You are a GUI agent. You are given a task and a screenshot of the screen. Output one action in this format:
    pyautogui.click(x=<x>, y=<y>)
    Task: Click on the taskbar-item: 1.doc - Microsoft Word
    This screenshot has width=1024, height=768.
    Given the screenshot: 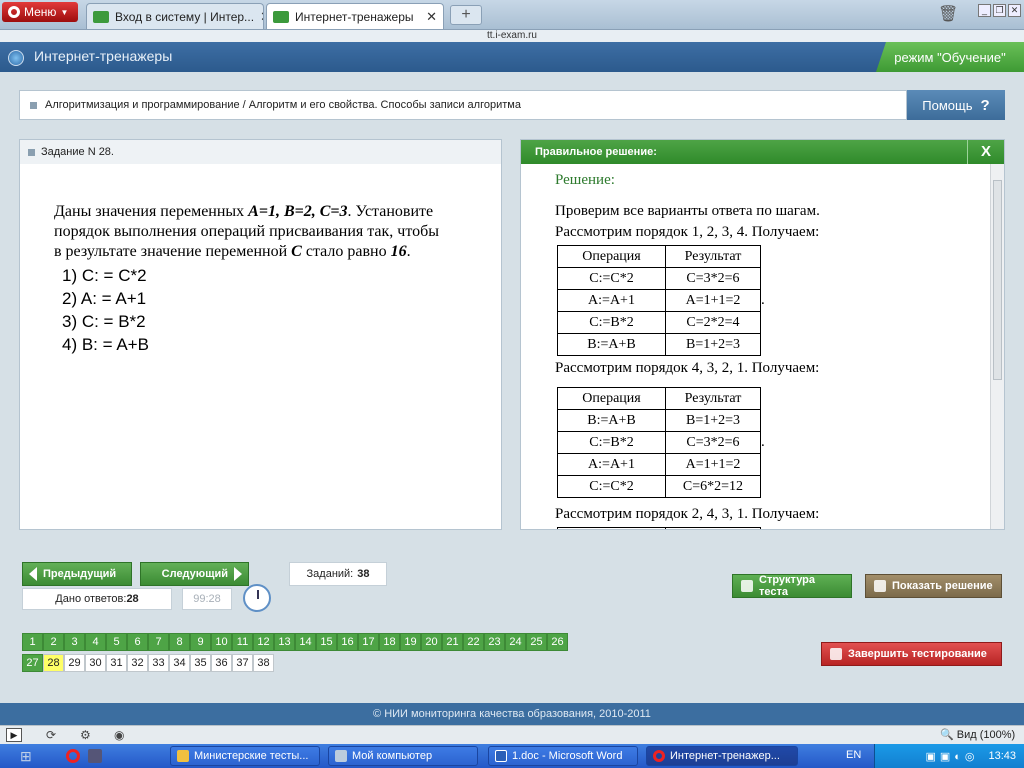 What is the action you would take?
    pyautogui.click(x=563, y=756)
    